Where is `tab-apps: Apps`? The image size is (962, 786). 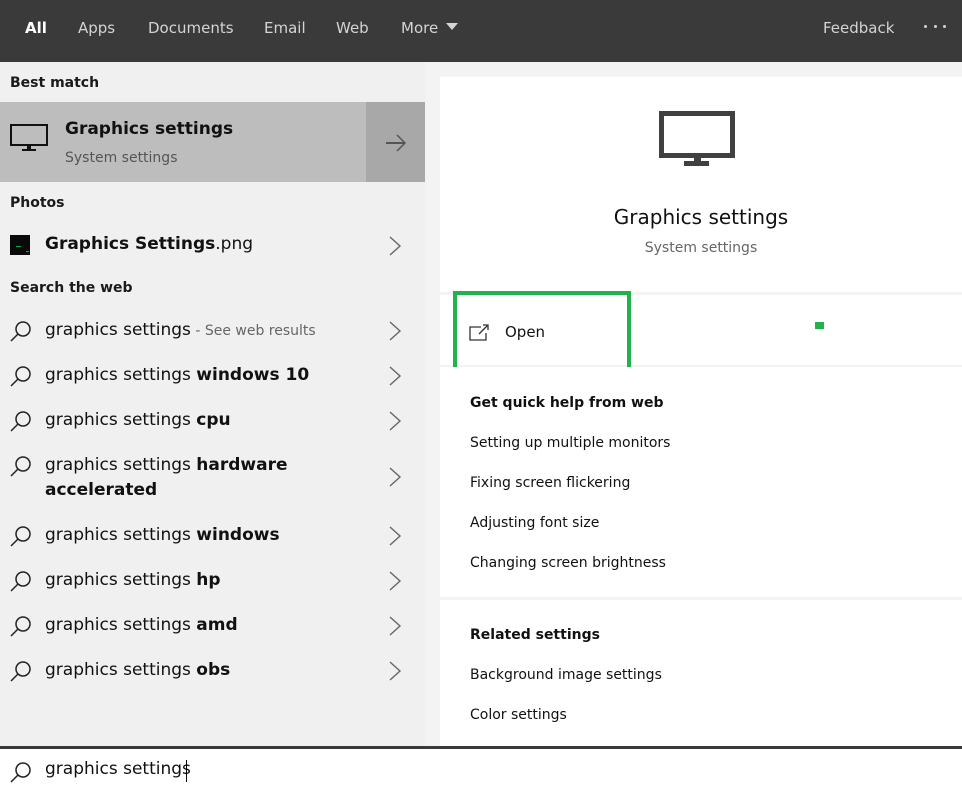
tab-apps: Apps is located at coordinates (96, 28).